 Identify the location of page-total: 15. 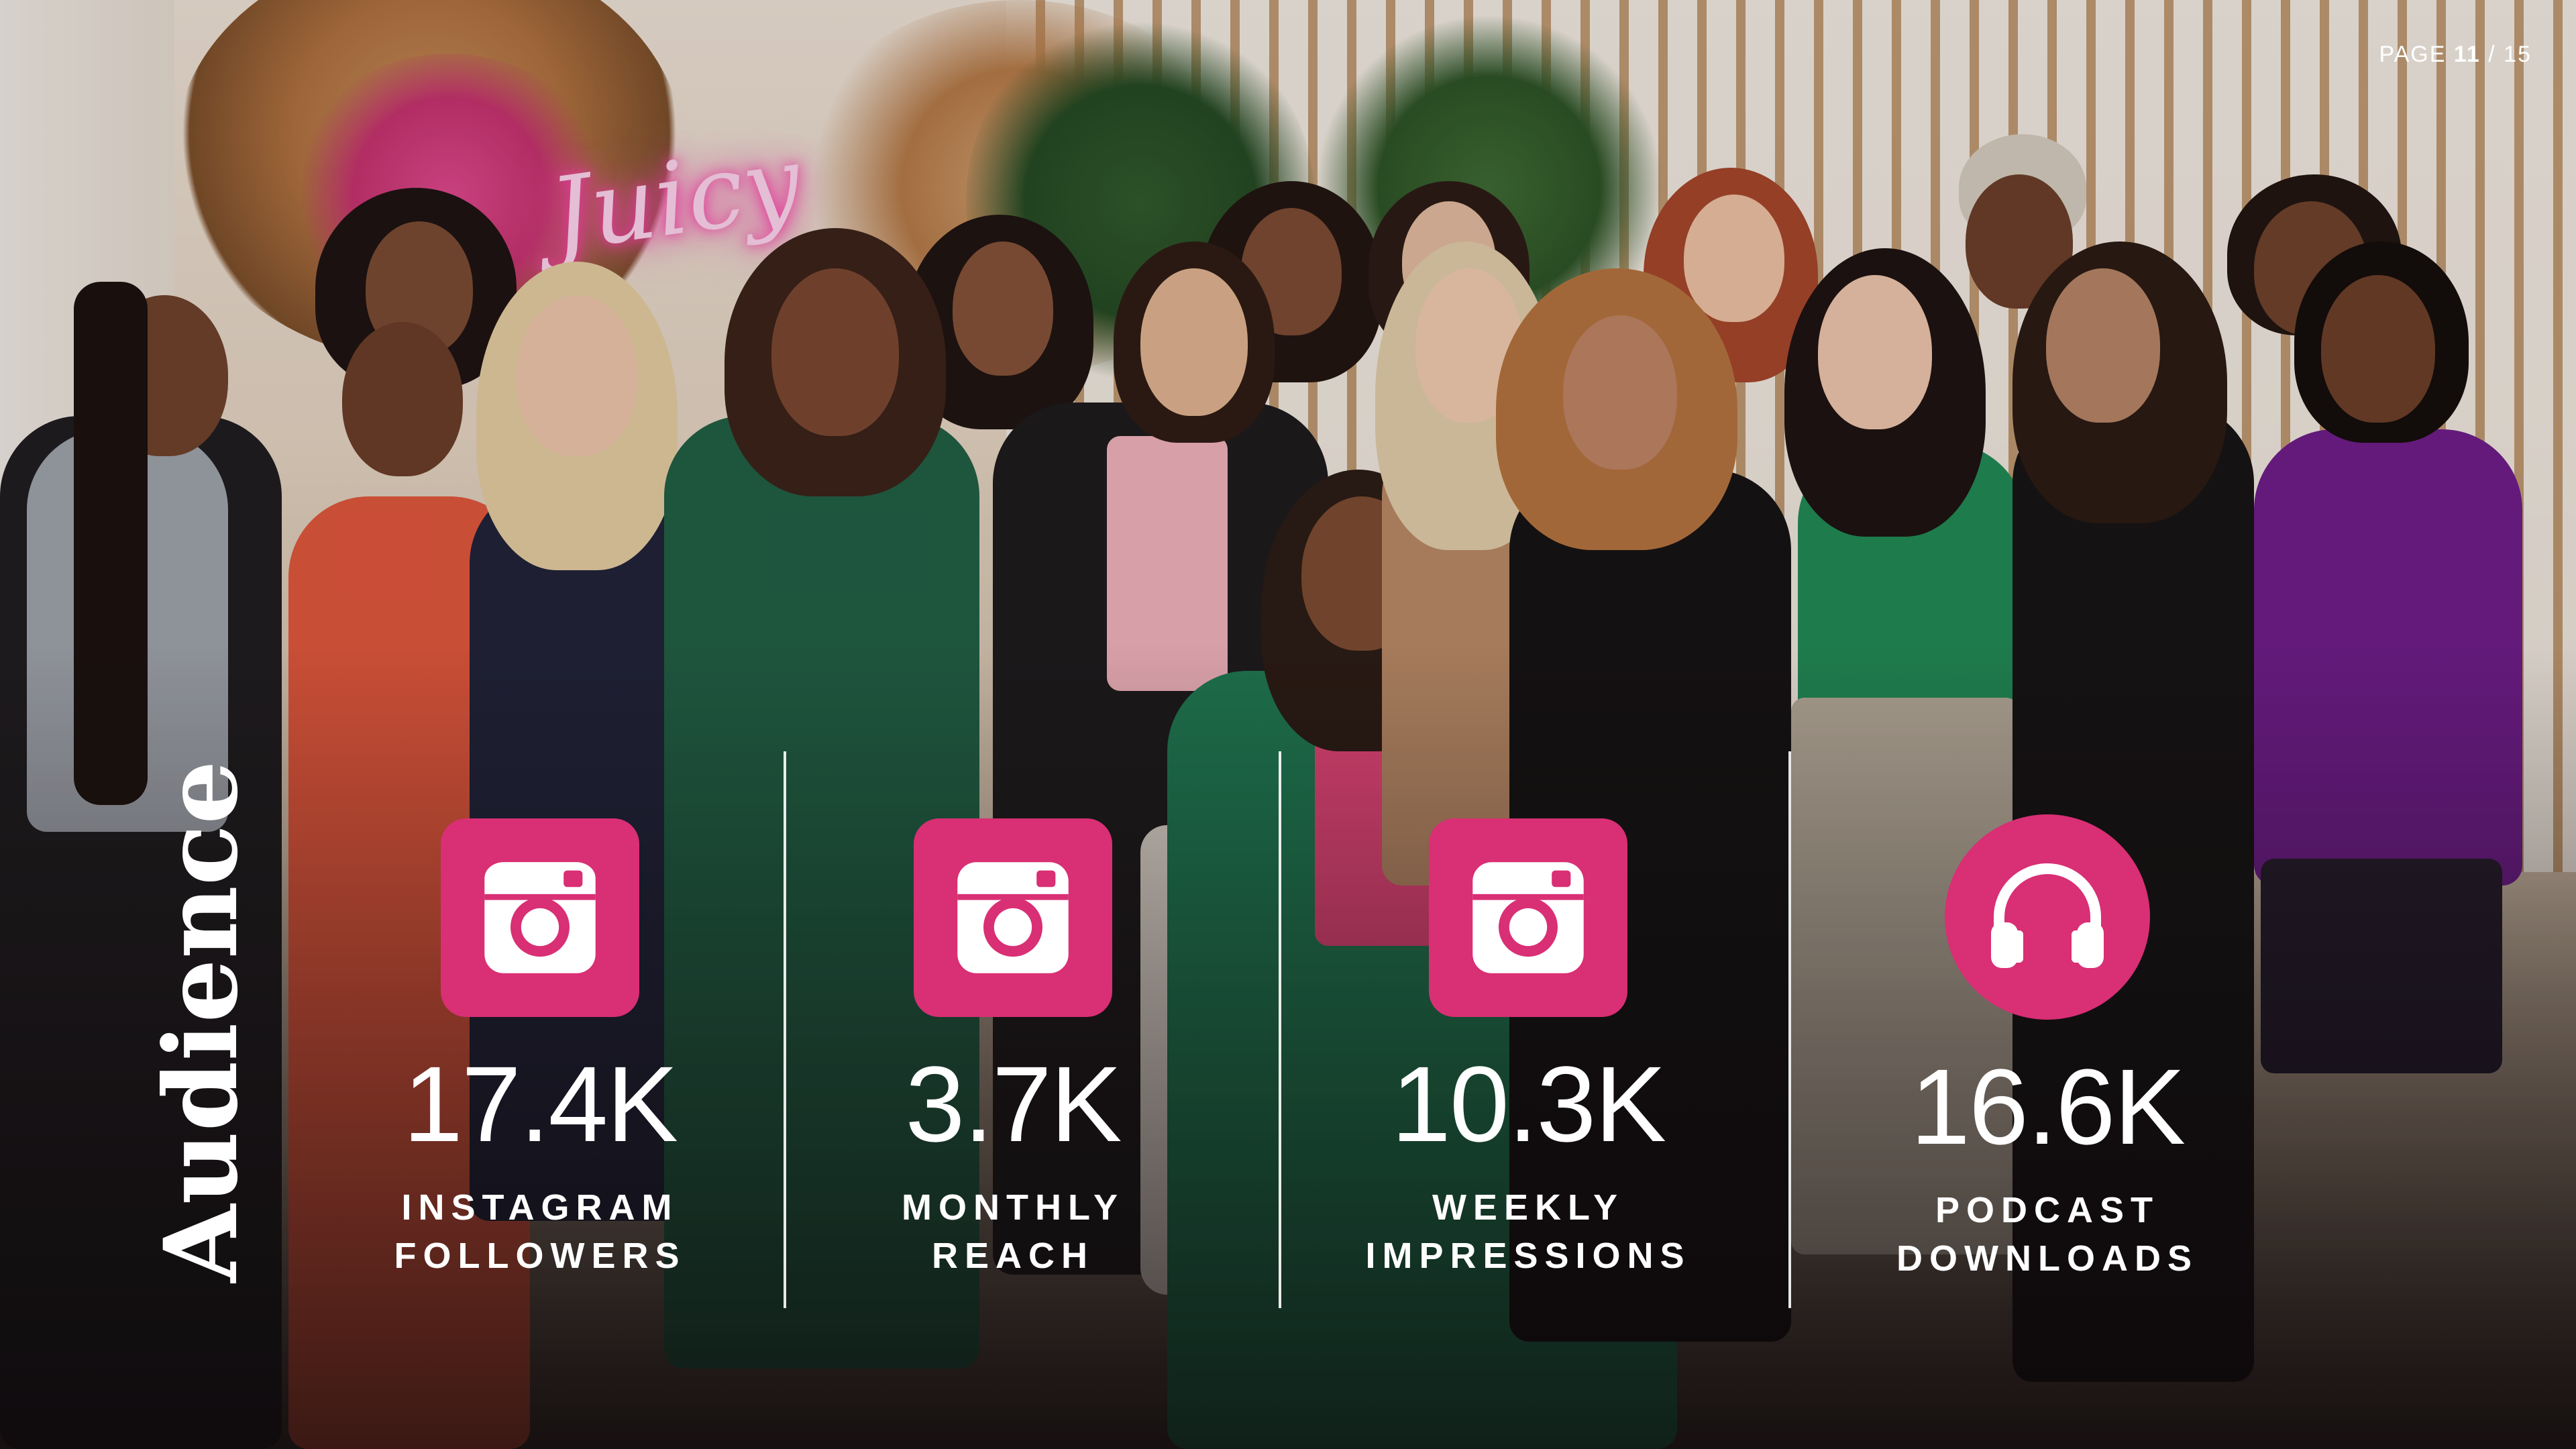
(2518, 54).